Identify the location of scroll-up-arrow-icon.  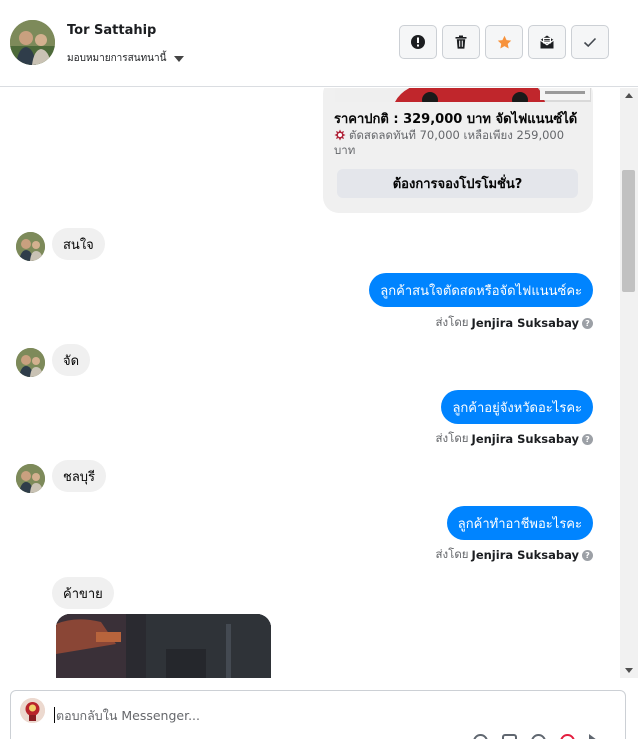
(629, 95).